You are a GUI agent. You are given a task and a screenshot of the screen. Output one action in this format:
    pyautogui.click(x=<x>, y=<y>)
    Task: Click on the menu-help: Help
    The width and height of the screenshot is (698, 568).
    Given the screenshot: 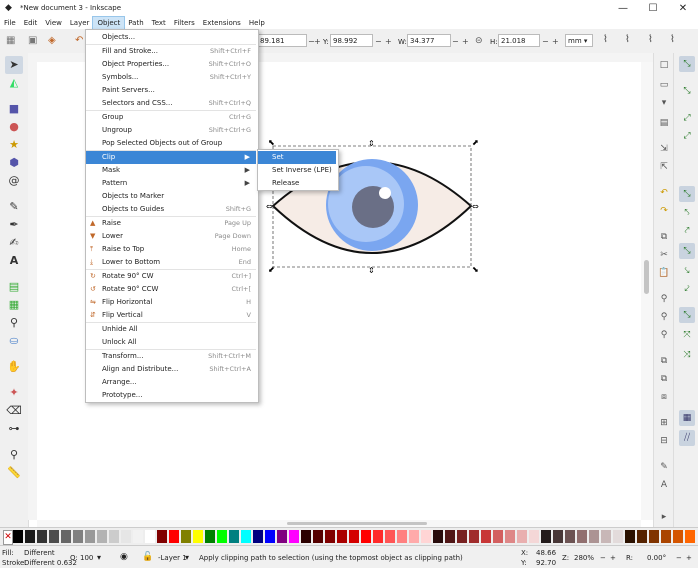 What is the action you would take?
    pyautogui.click(x=257, y=23)
    